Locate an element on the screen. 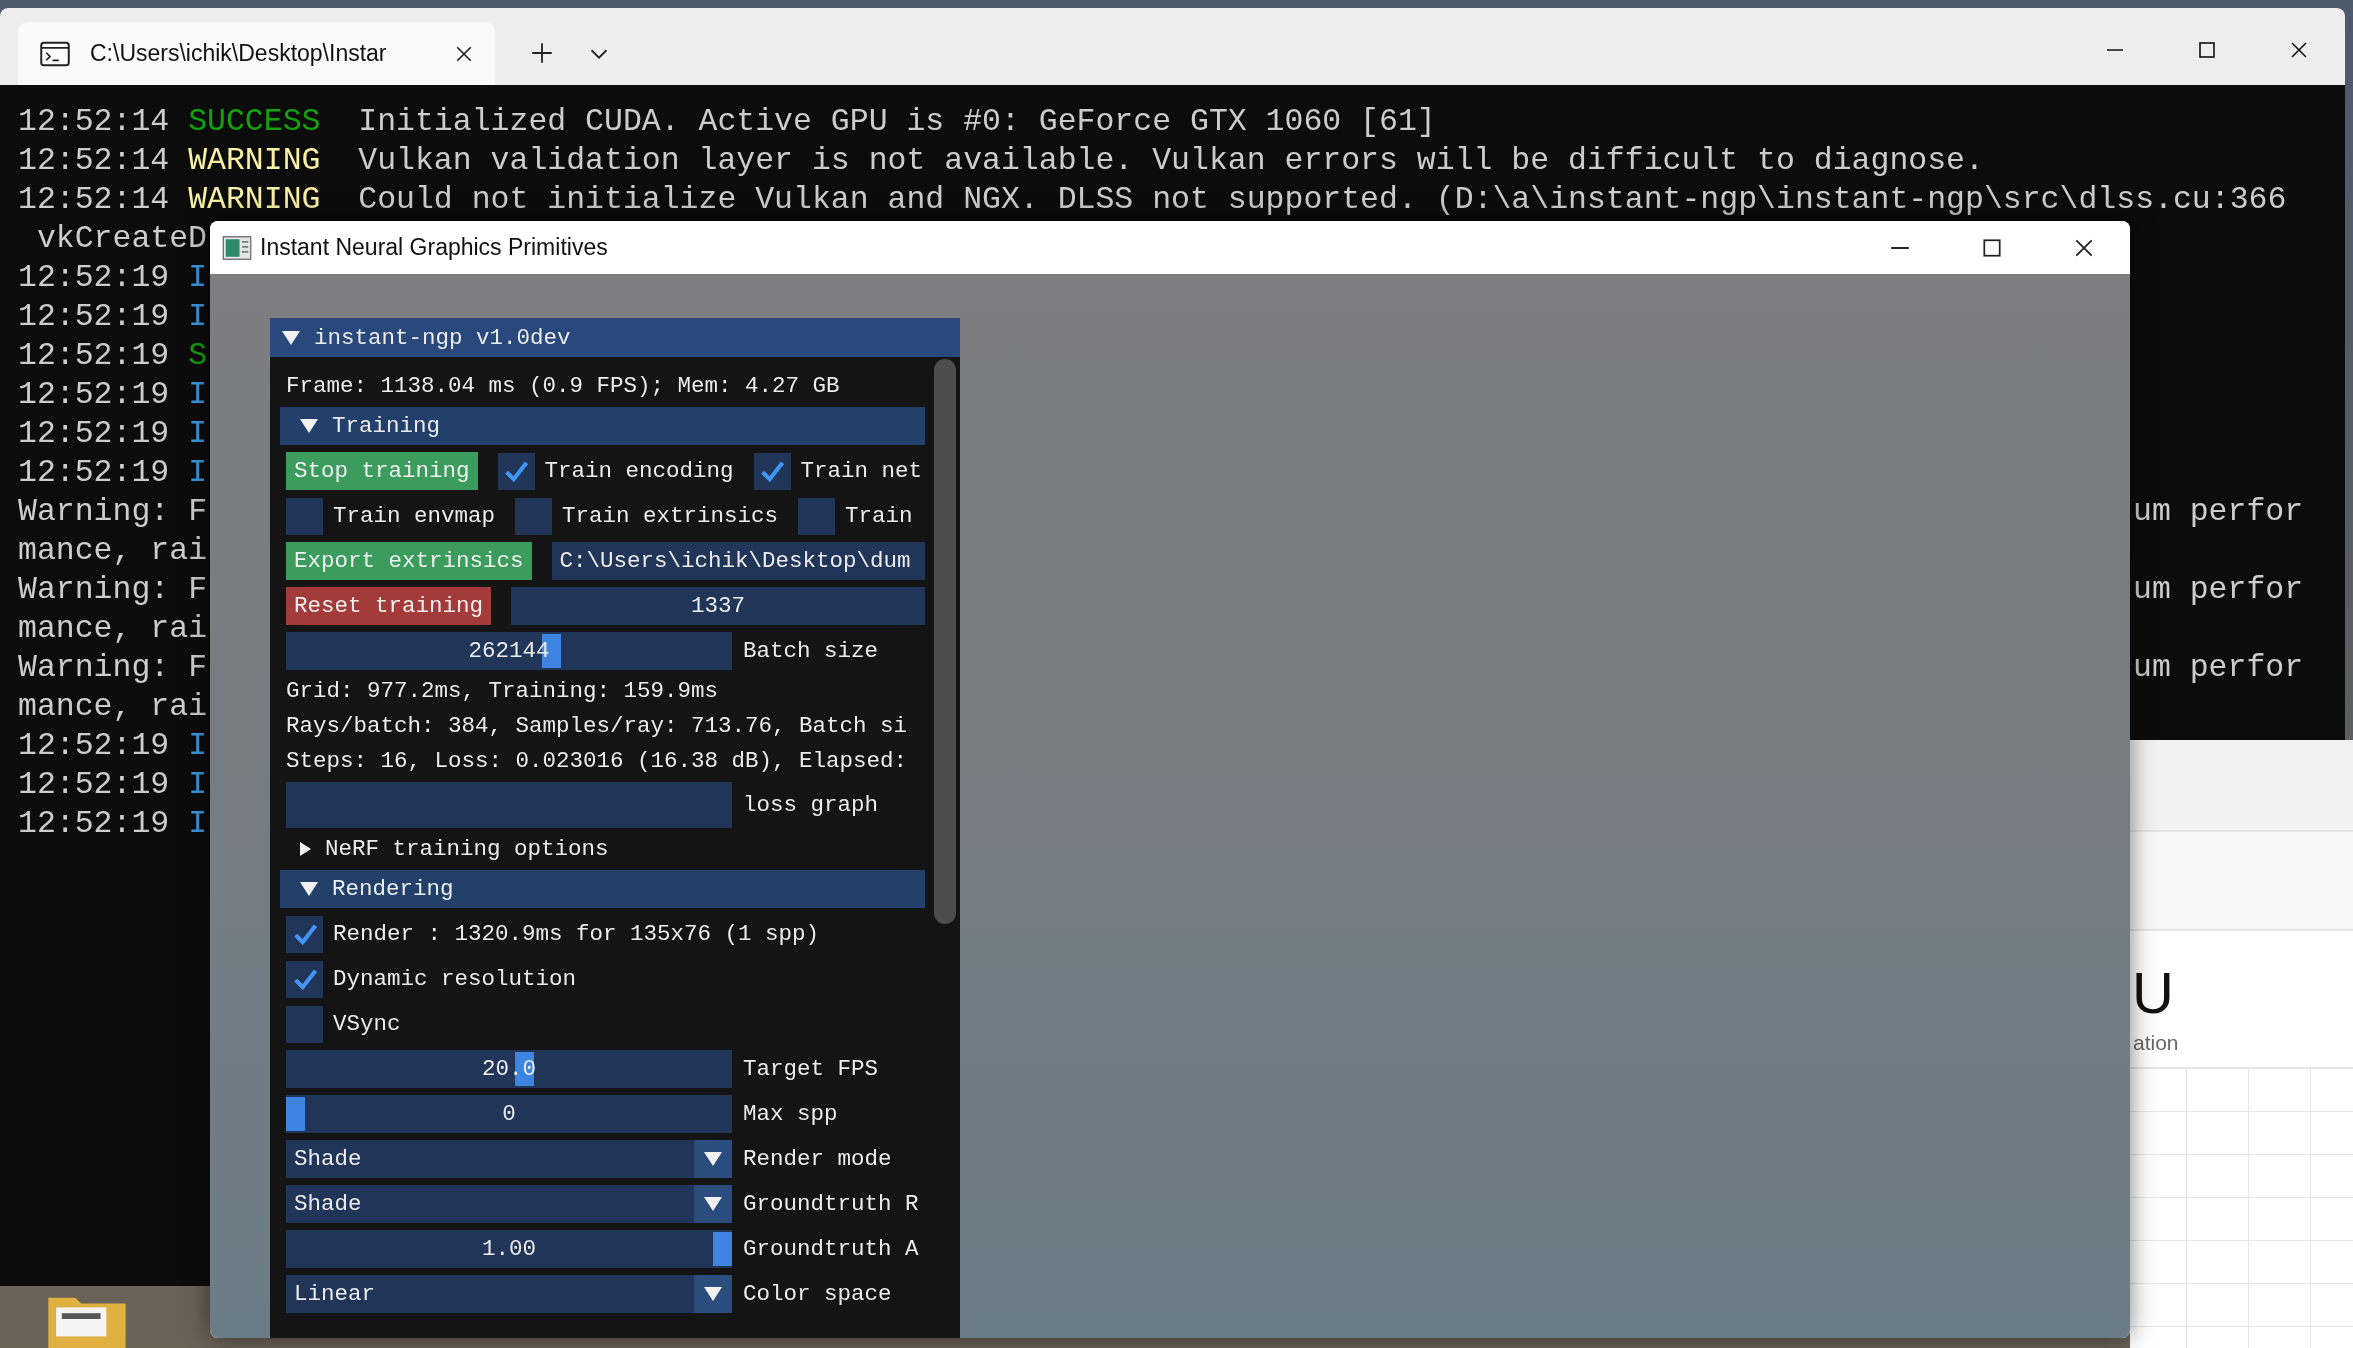 This screenshot has height=1348, width=2353. slider: 1.00 is located at coordinates (509, 1249).